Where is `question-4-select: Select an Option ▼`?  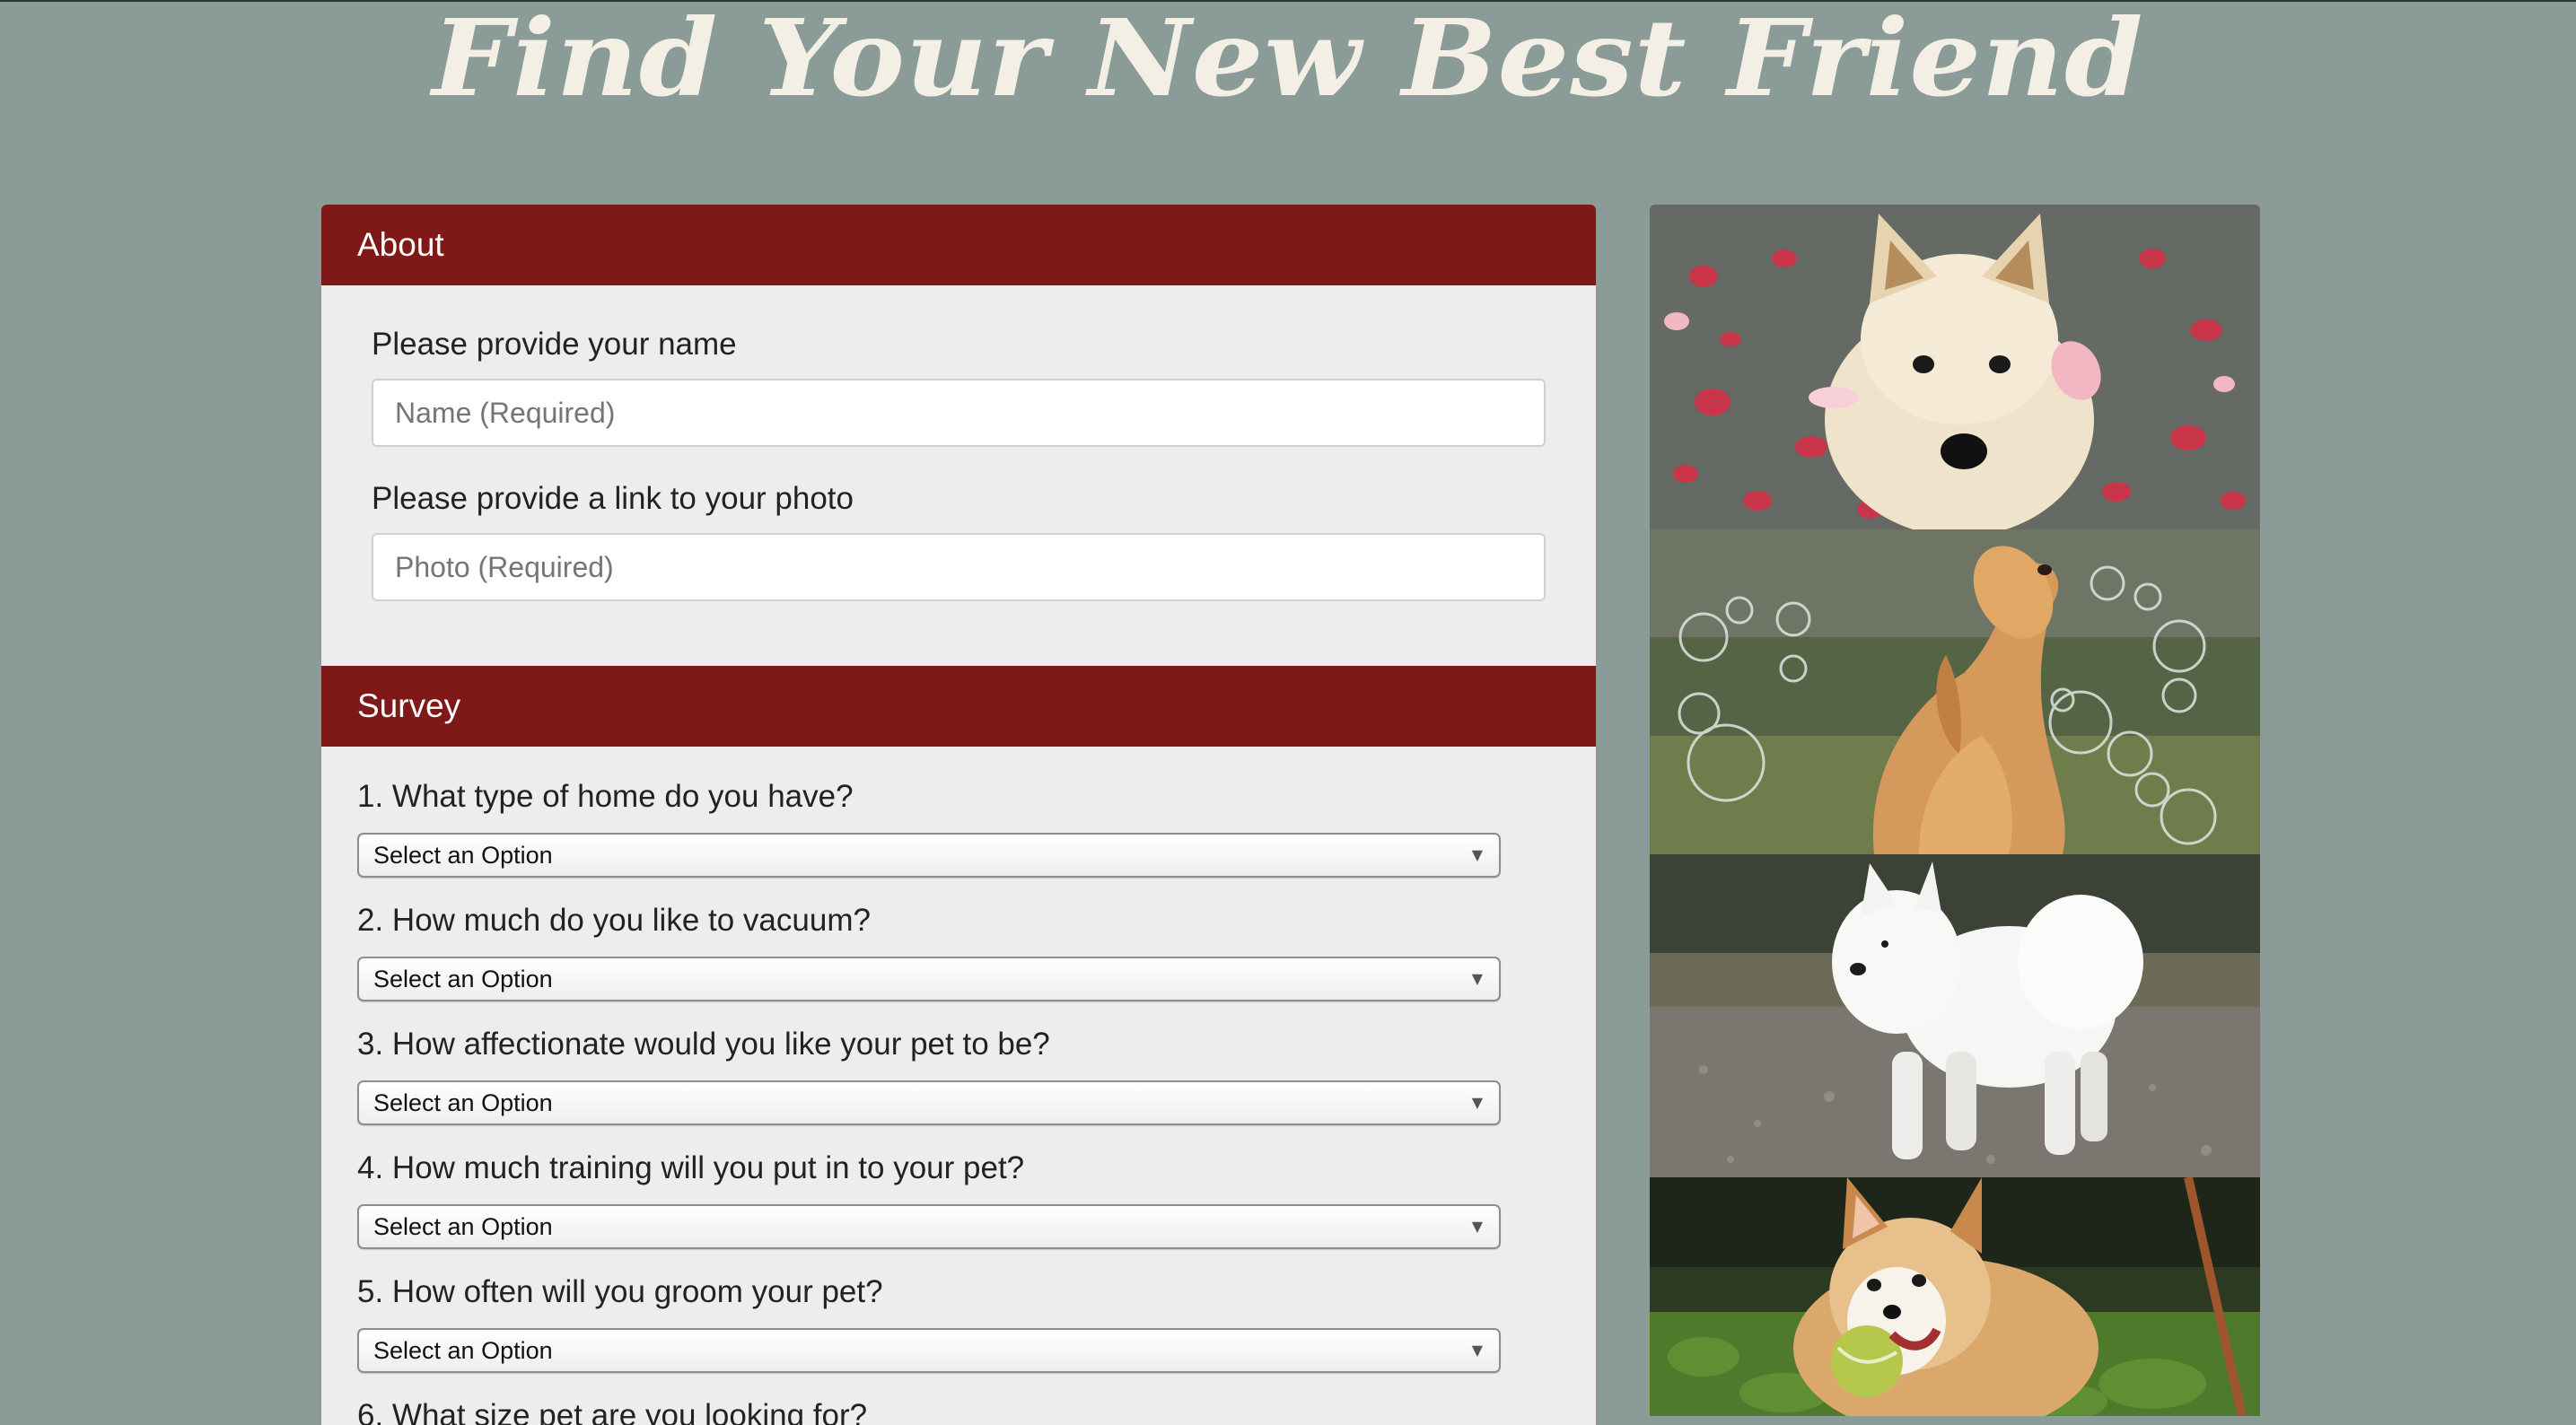
question-4-select: Select an Option ▼ is located at coordinates (929, 1226).